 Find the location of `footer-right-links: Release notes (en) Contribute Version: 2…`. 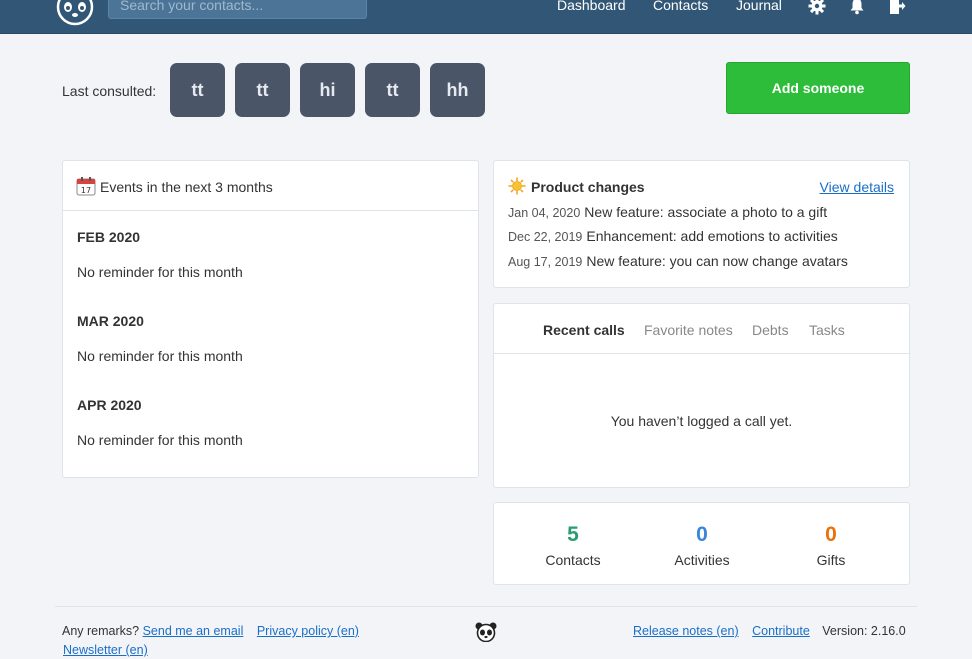

footer-right-links: Release notes (en) Contribute Version: 2… is located at coordinates (769, 631).